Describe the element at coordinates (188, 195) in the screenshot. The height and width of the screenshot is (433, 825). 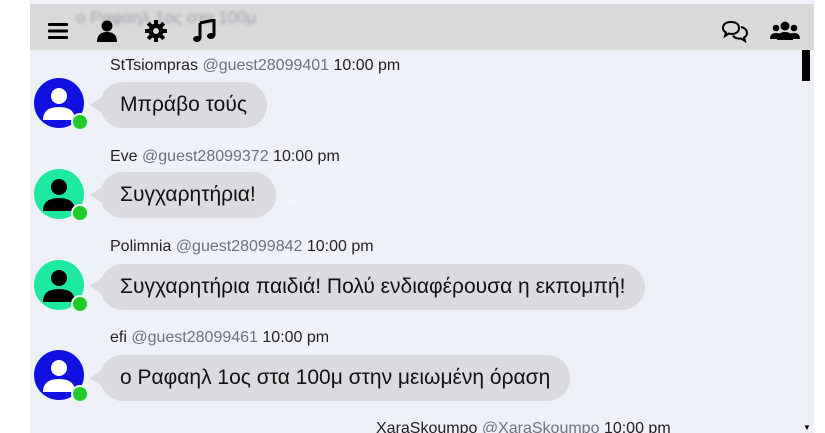
I see `message-bubble: Συγχαρητήρια!` at that location.